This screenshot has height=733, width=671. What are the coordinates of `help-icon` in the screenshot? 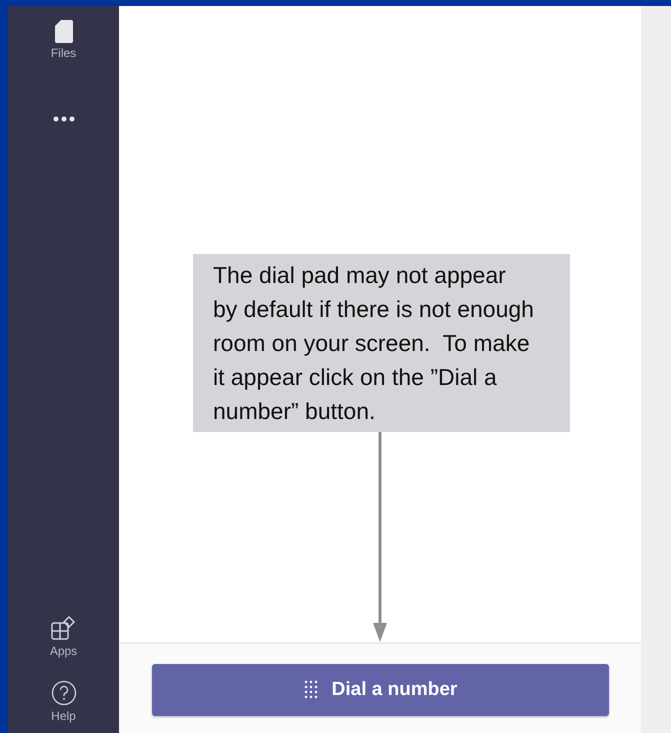 It's located at (63, 693).